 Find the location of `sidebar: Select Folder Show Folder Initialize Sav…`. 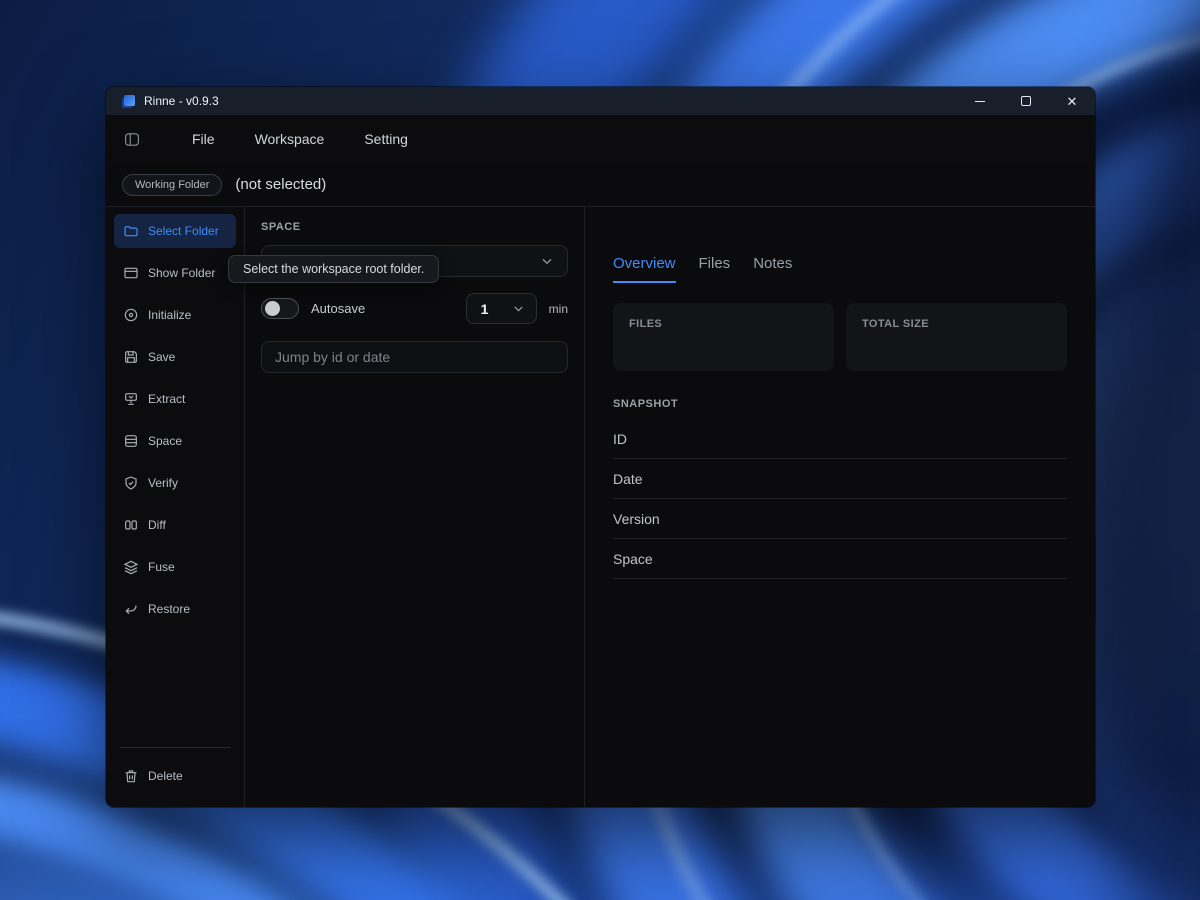

sidebar: Select Folder Show Folder Initialize Sav… is located at coordinates (175, 507).